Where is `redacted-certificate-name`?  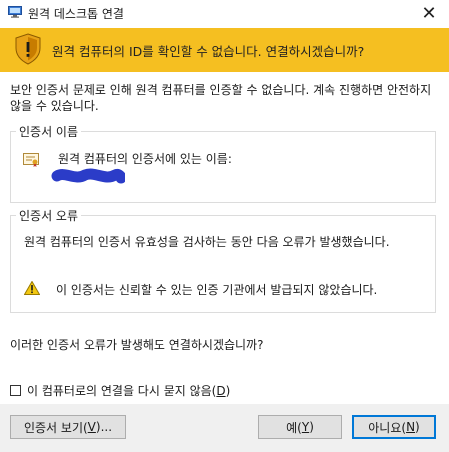 redacted-certificate-name is located at coordinates (88, 176).